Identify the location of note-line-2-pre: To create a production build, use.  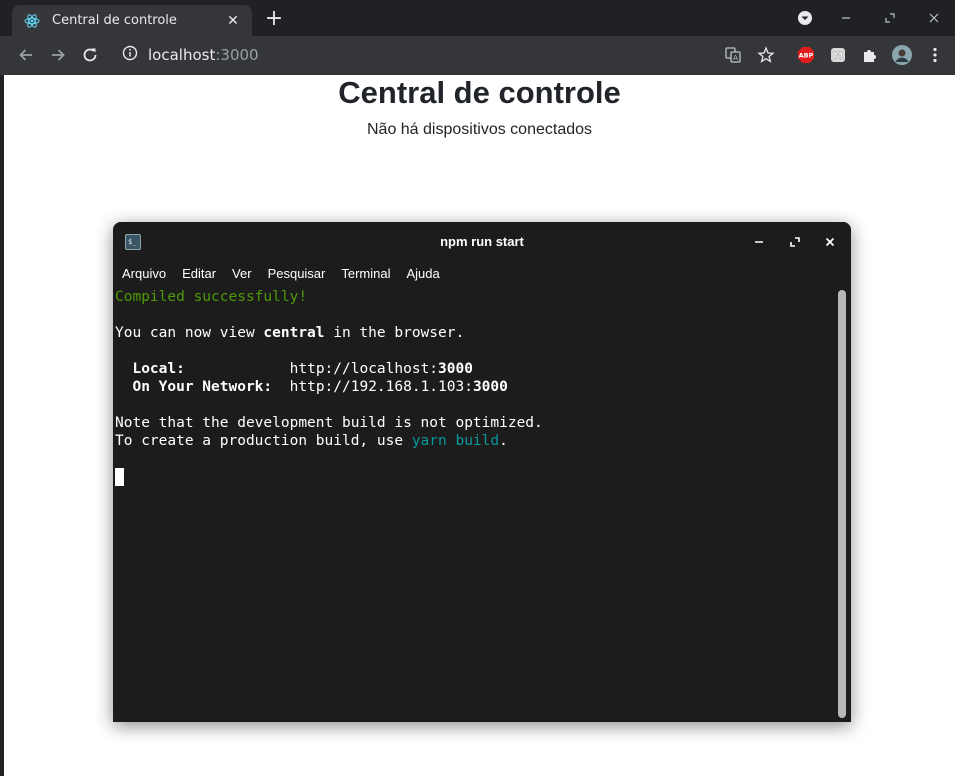
(263, 441).